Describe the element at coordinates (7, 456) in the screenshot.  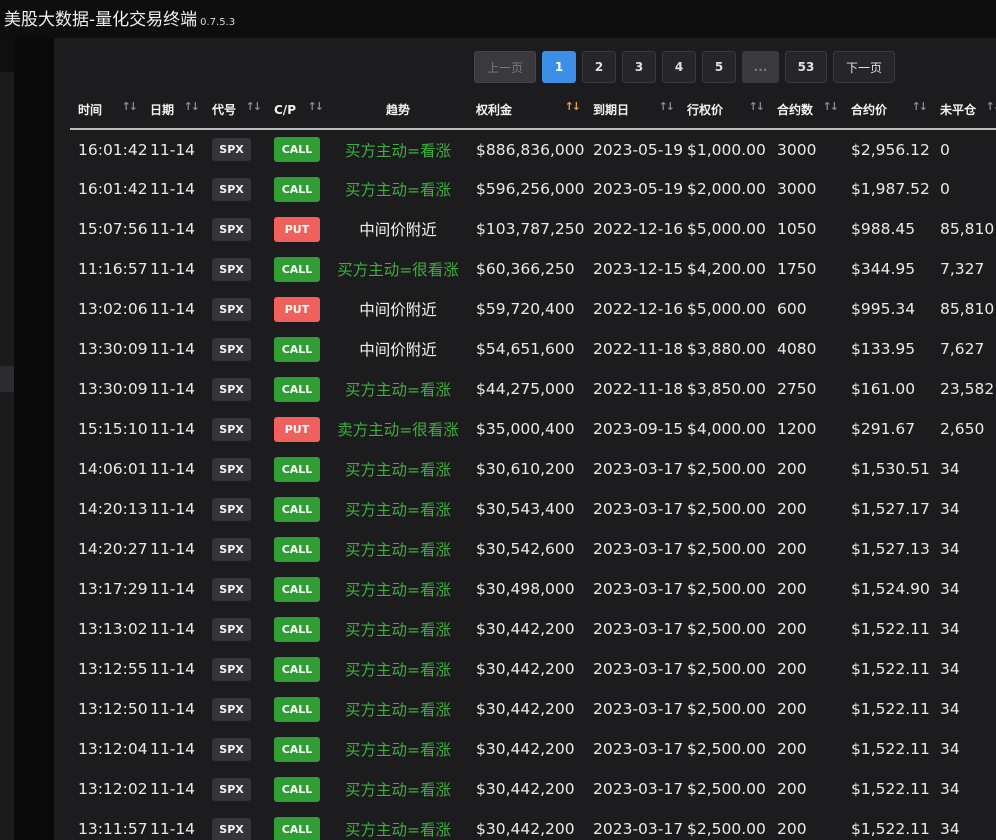
I see `sidebar` at that location.